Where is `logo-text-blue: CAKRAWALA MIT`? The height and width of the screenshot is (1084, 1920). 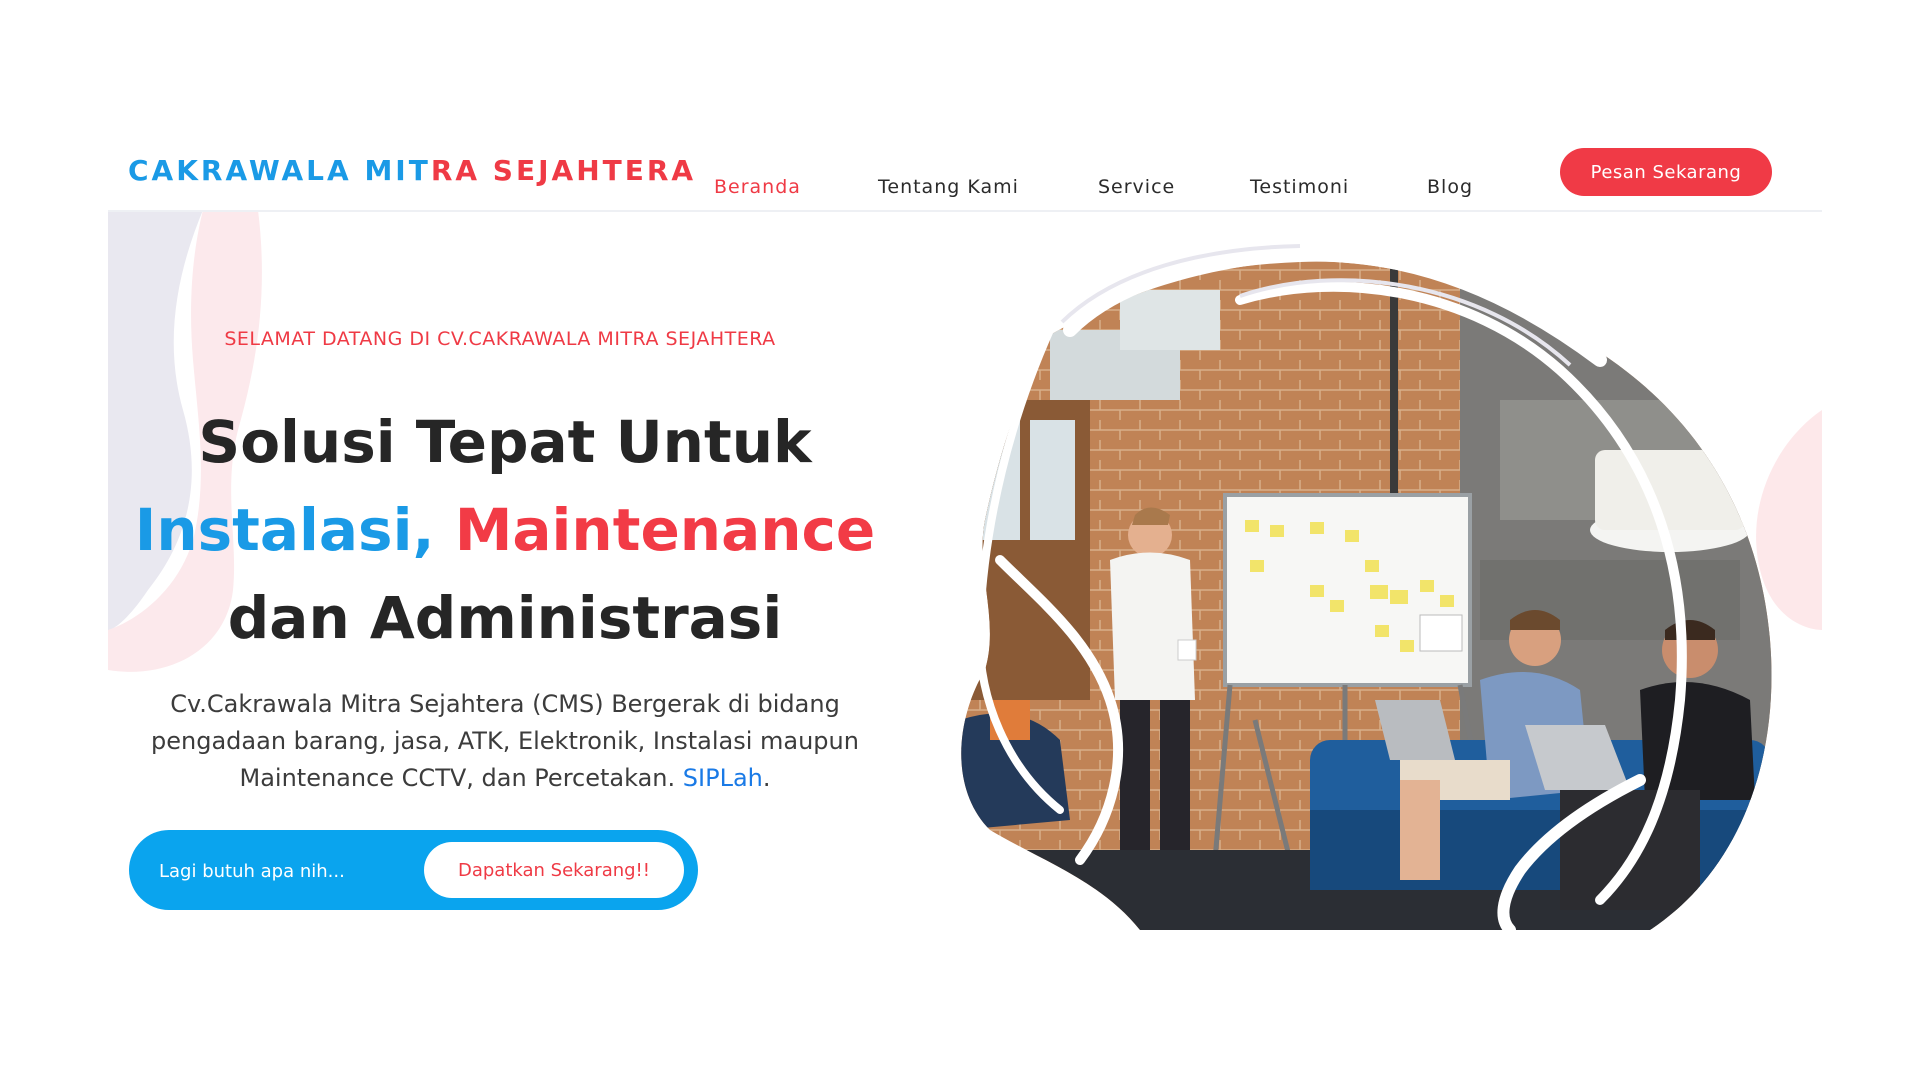
logo-text-blue: CAKRAWALA MIT is located at coordinates (279, 170).